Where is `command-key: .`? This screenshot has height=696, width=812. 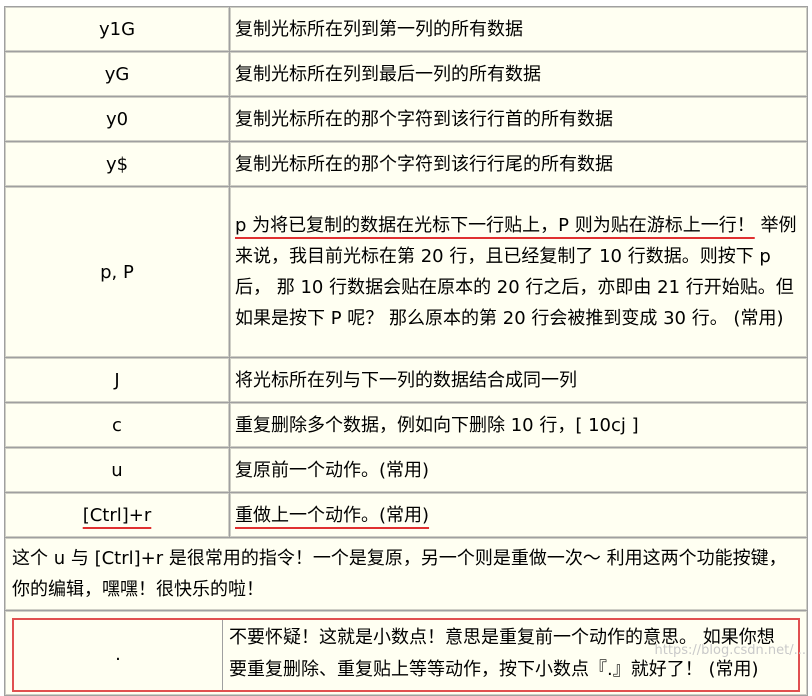 command-key: . is located at coordinates (118, 655).